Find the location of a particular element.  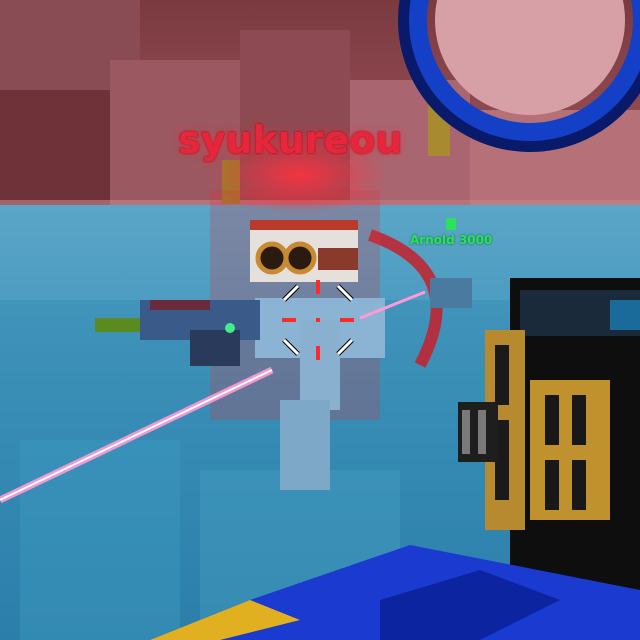

enemy-marker-icon is located at coordinates (451, 224).